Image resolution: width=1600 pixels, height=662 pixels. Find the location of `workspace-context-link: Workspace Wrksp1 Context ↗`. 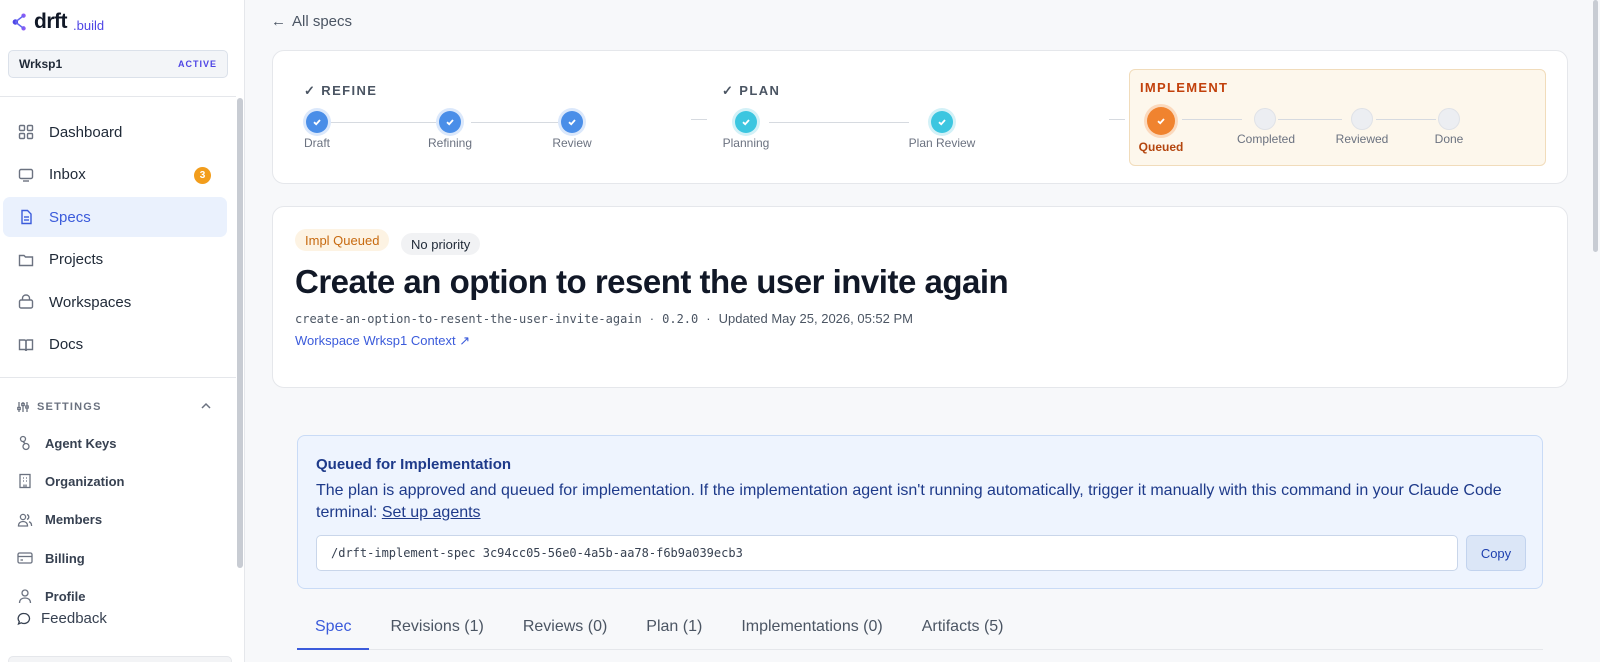

workspace-context-link: Workspace Wrksp1 Context ↗ is located at coordinates (382, 341).